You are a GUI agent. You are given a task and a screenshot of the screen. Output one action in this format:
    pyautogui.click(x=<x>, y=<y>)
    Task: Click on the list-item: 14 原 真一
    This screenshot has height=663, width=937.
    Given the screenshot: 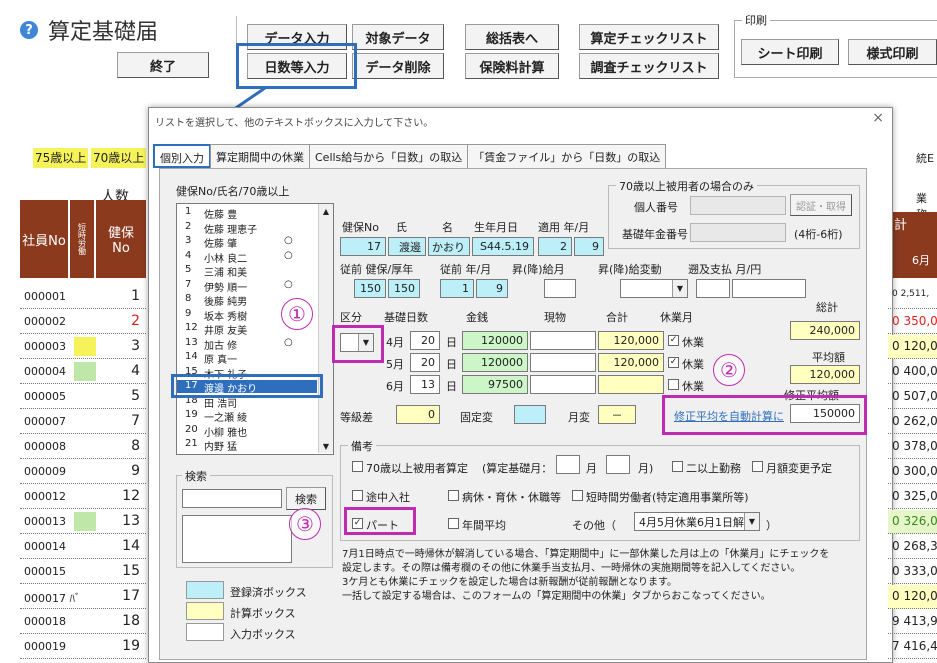 What is the action you would take?
    pyautogui.click(x=247, y=358)
    